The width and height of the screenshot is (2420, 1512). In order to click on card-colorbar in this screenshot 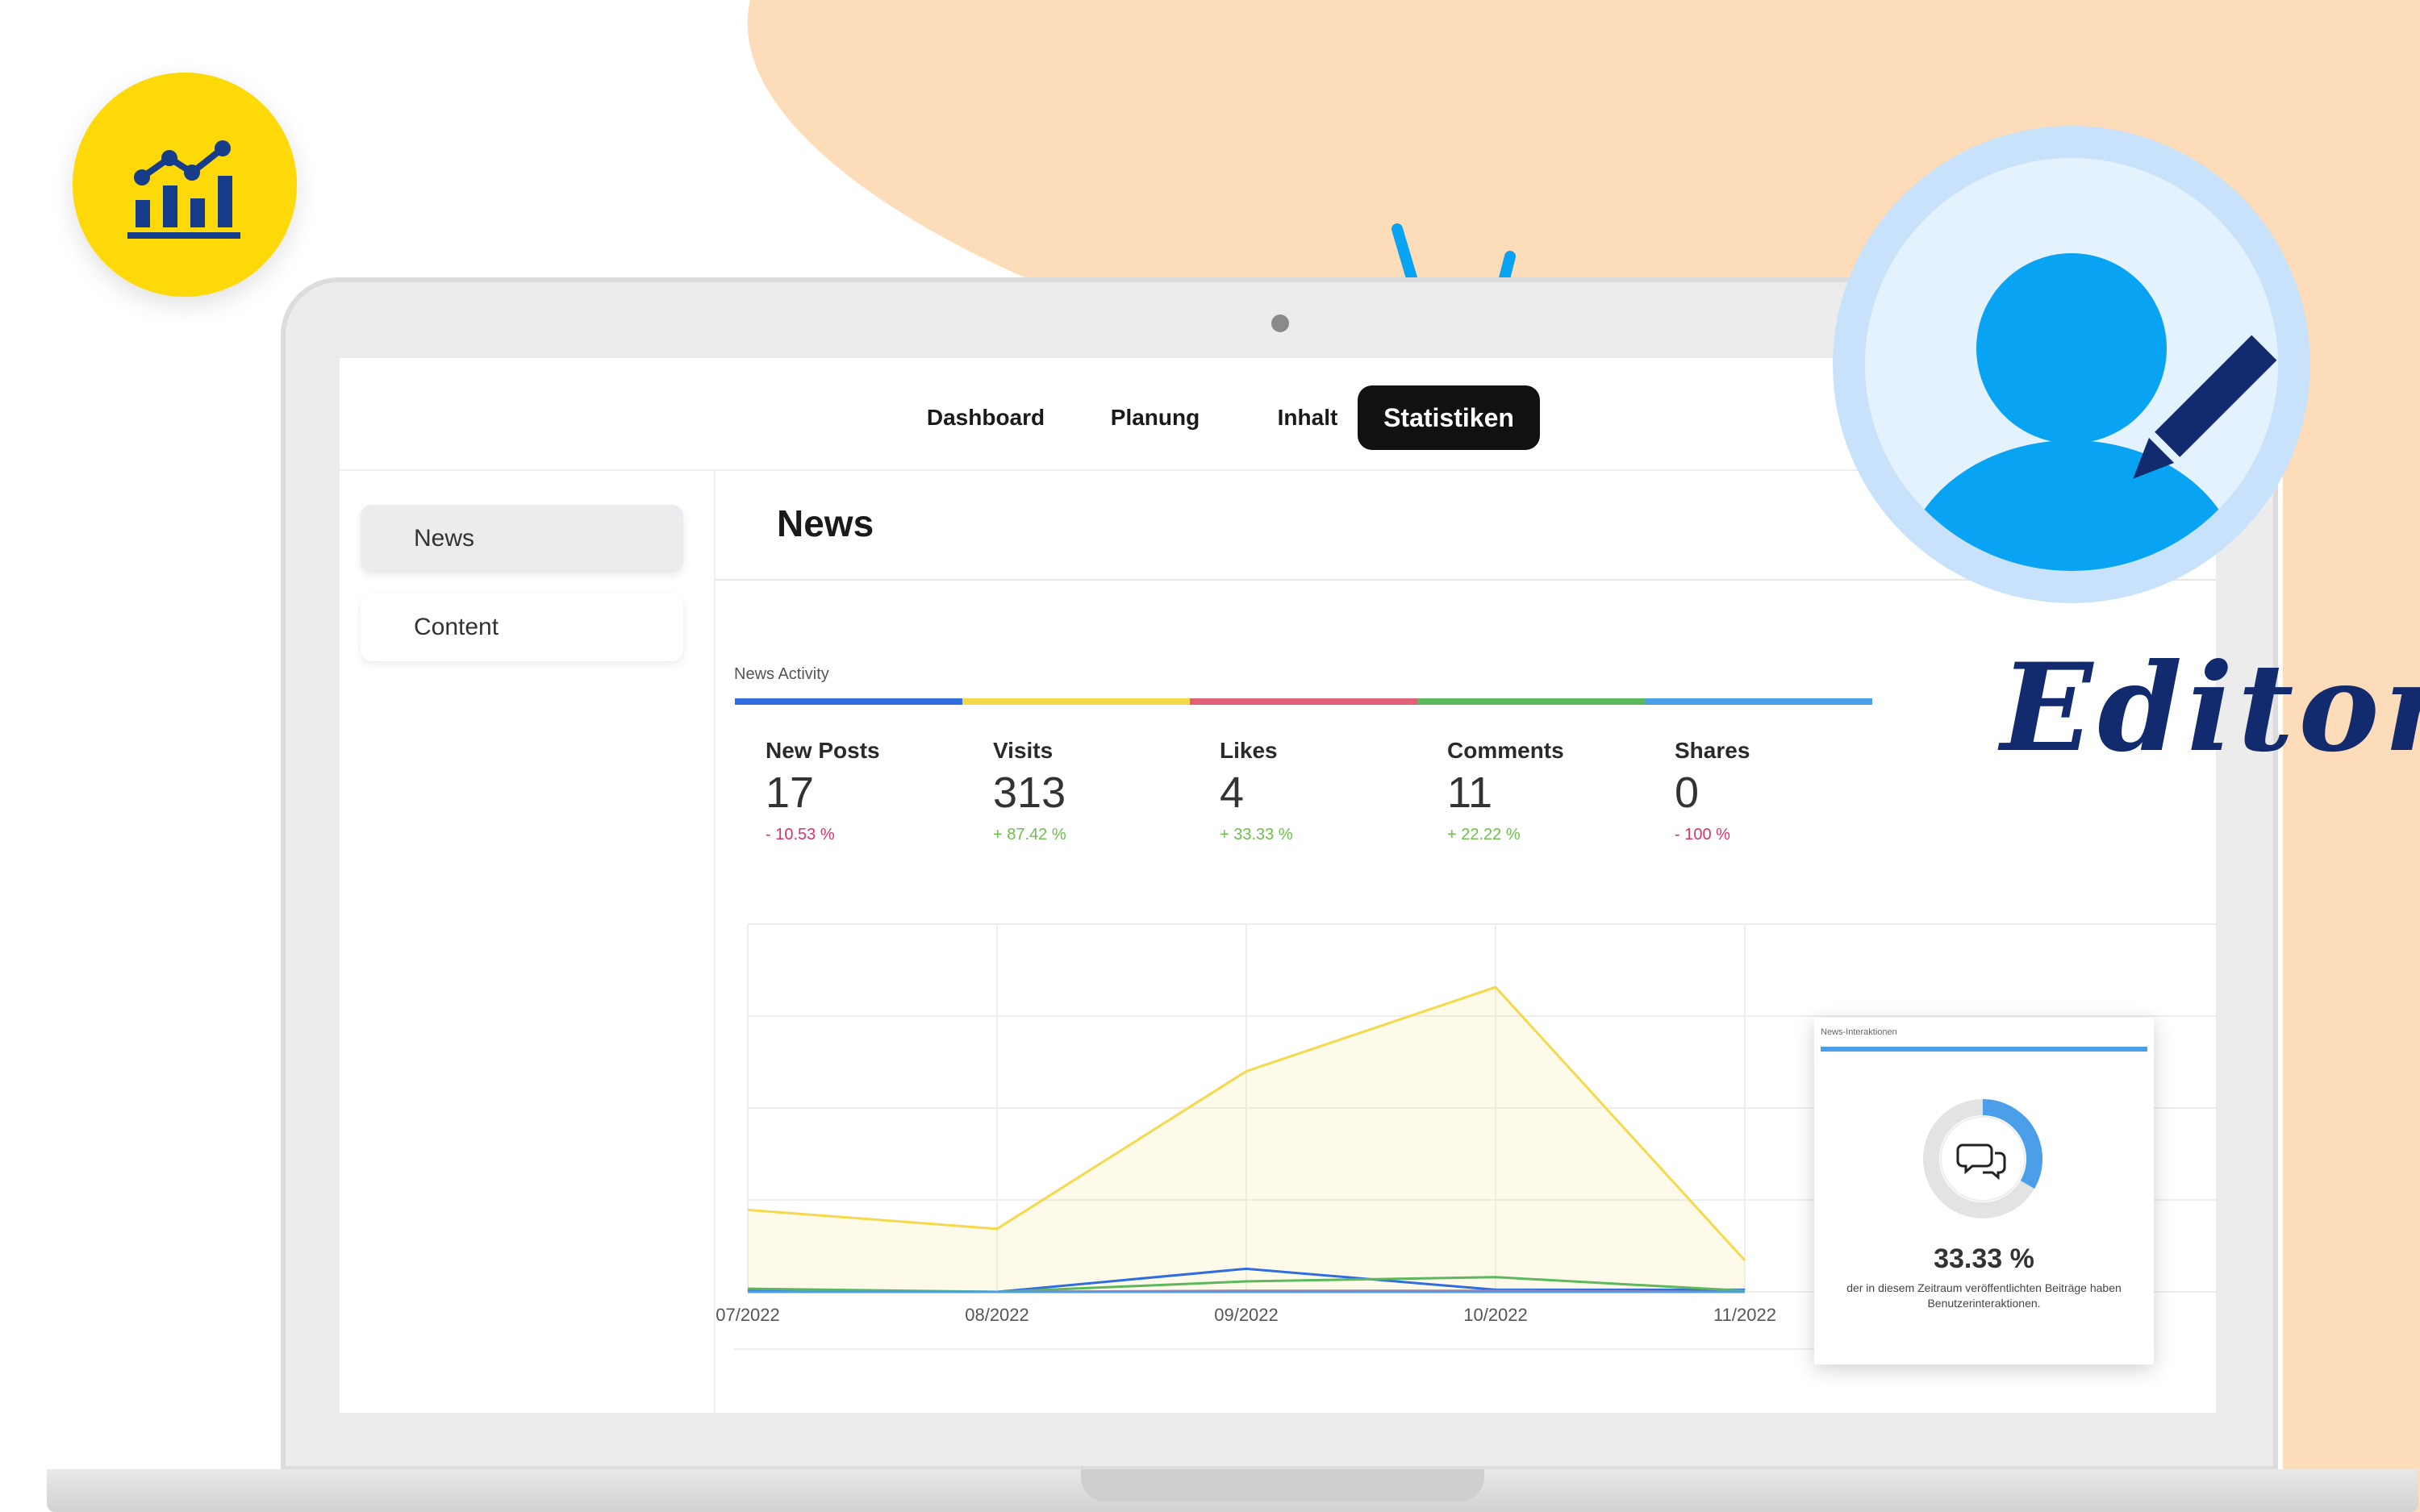, I will do `click(1984, 1049)`.